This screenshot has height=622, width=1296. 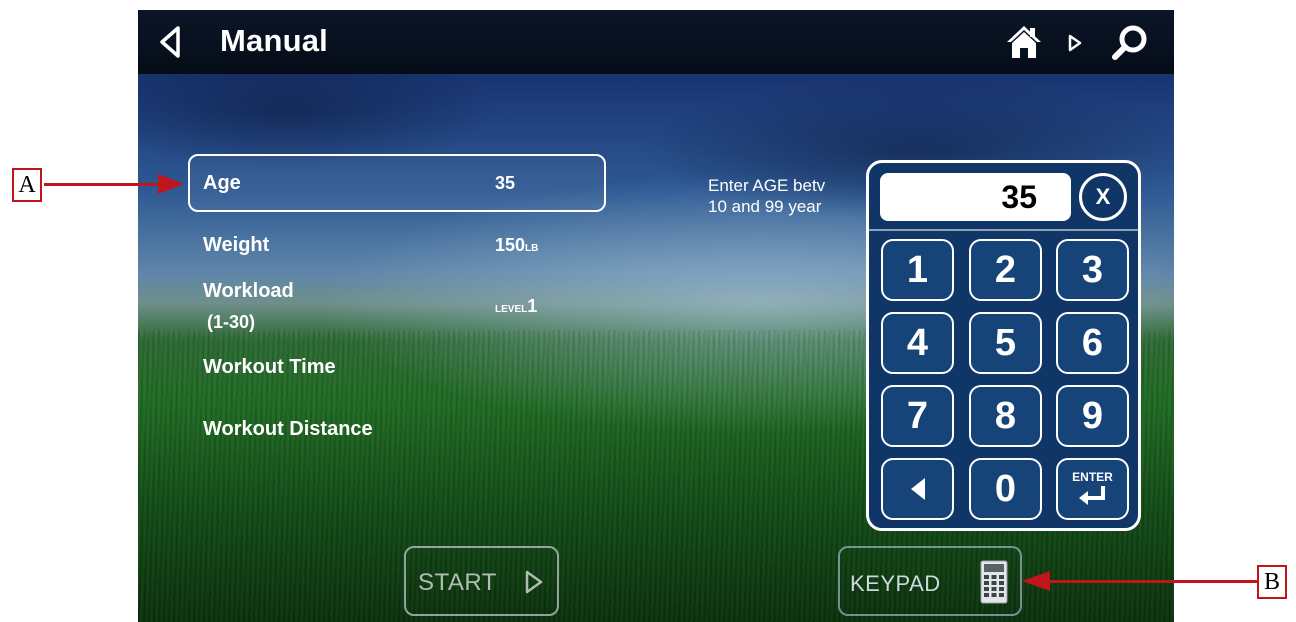 I want to click on age-hint-text: Enter AGE betv 10 and 99 year, so click(x=766, y=196).